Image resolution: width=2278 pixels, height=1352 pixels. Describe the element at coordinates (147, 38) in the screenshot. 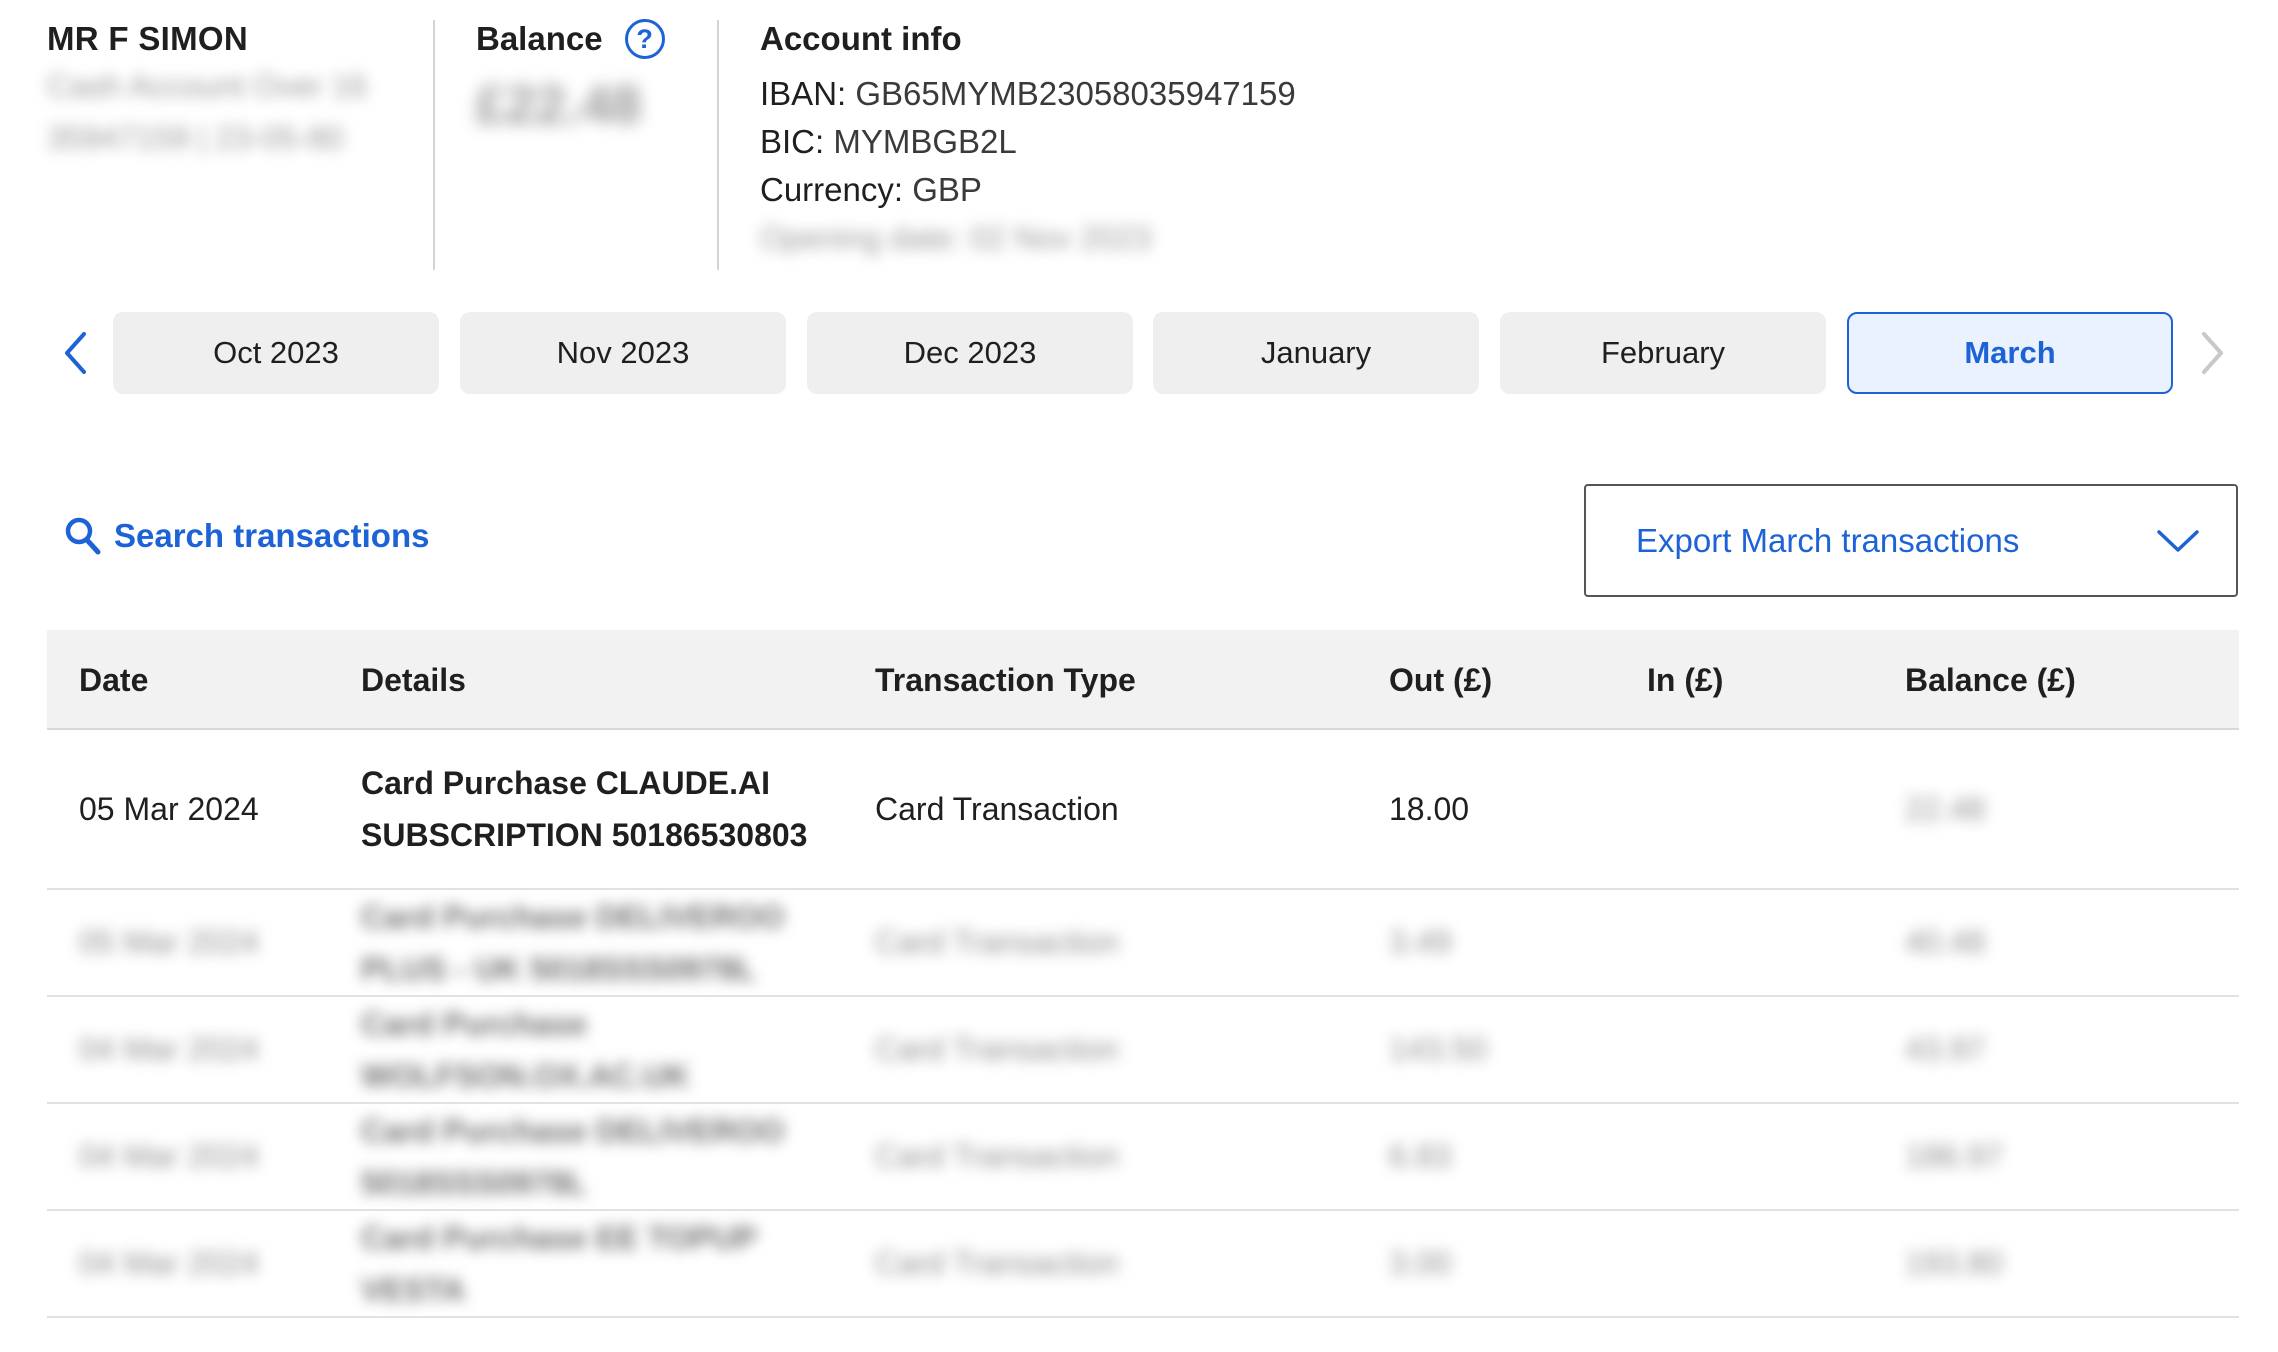

I see `account-holder-name: MR F SIMON` at that location.